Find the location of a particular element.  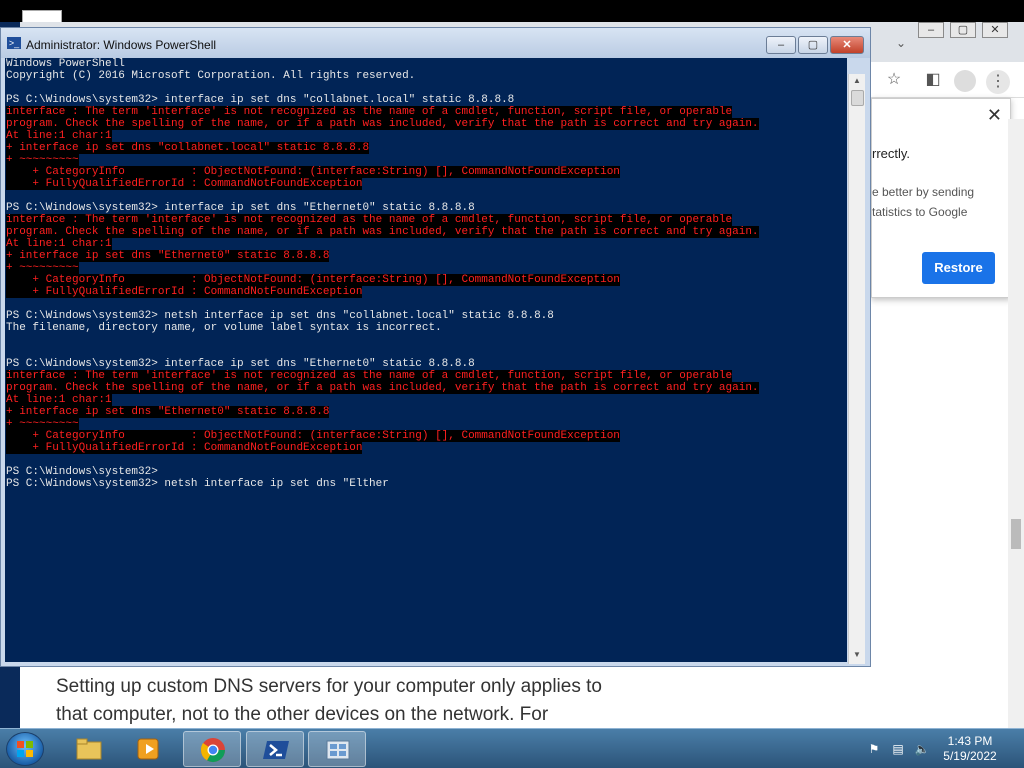

page-scrollbar is located at coordinates (1016, 433).